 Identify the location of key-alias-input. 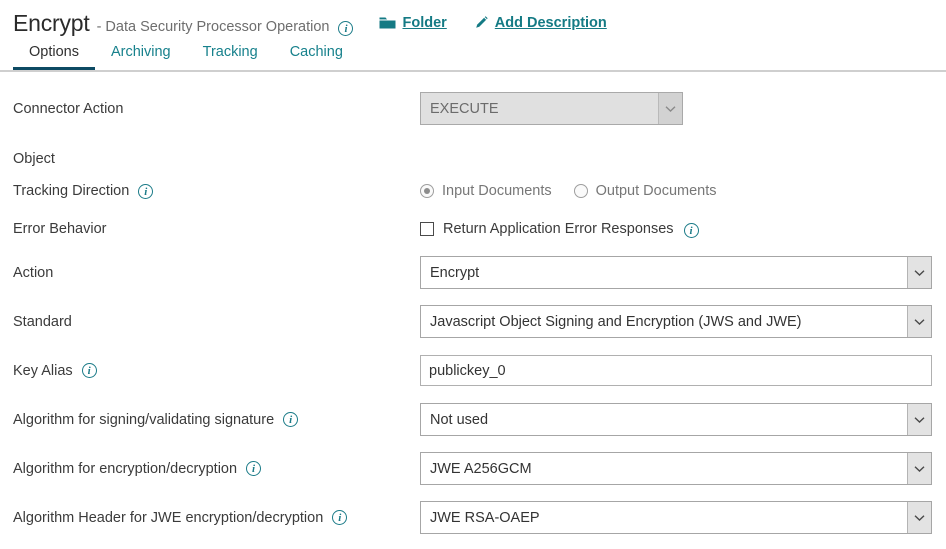
(676, 370).